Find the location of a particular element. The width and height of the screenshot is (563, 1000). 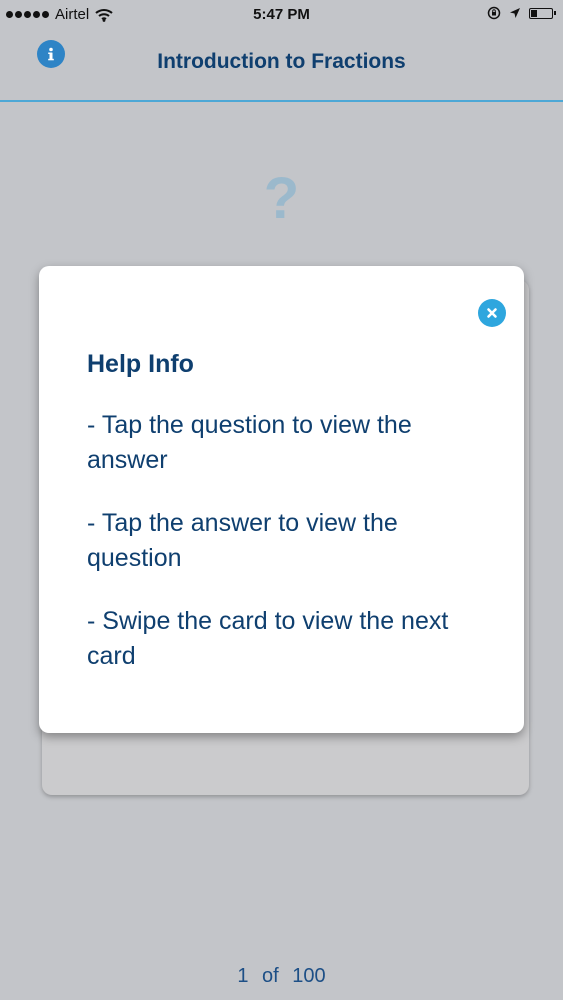

status-time: 5:47 PM is located at coordinates (281, 14).